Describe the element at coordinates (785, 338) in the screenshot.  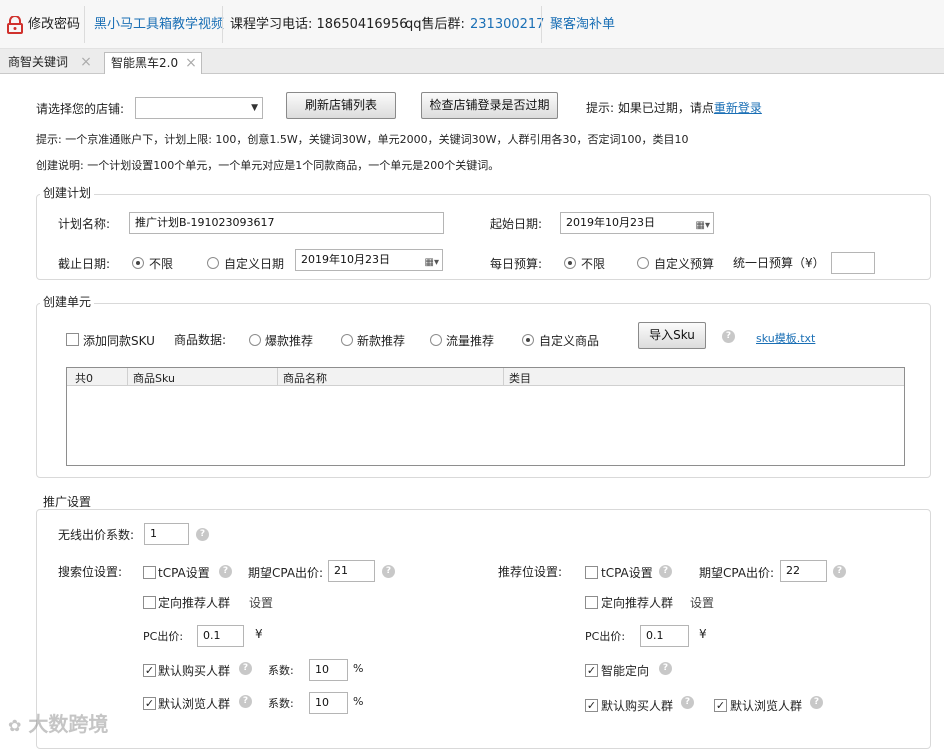
I see `sku-template-link: sku模板.txt` at that location.